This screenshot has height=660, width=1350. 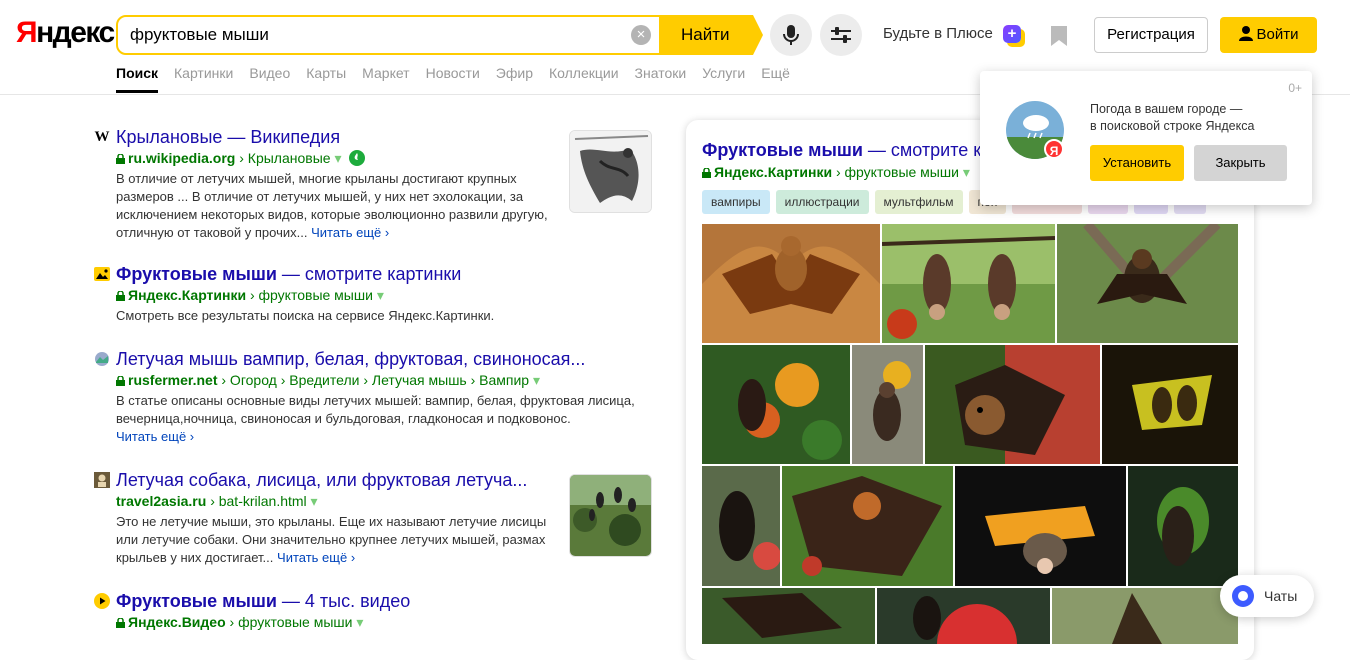 What do you see at coordinates (239, 622) in the screenshot?
I see `result-url: Яндекс.Видео › фруктовые мыши ▾` at bounding box center [239, 622].